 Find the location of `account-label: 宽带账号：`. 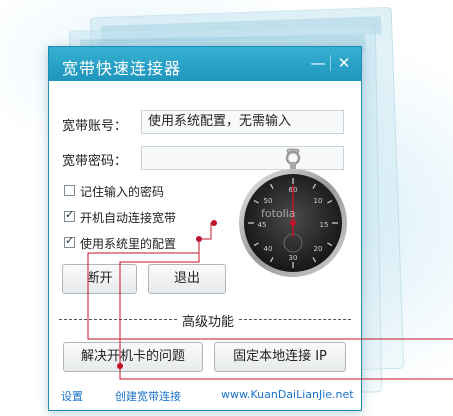

account-label: 宽带账号： is located at coordinates (95, 126).